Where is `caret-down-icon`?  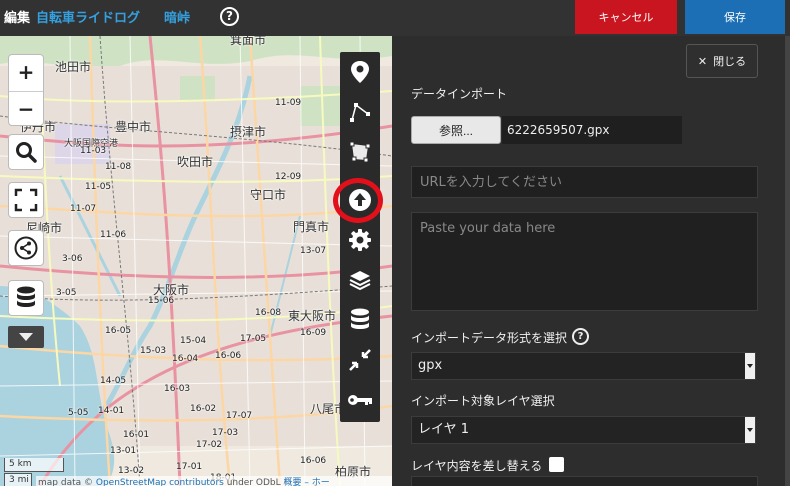
caret-down-icon is located at coordinates (26, 337).